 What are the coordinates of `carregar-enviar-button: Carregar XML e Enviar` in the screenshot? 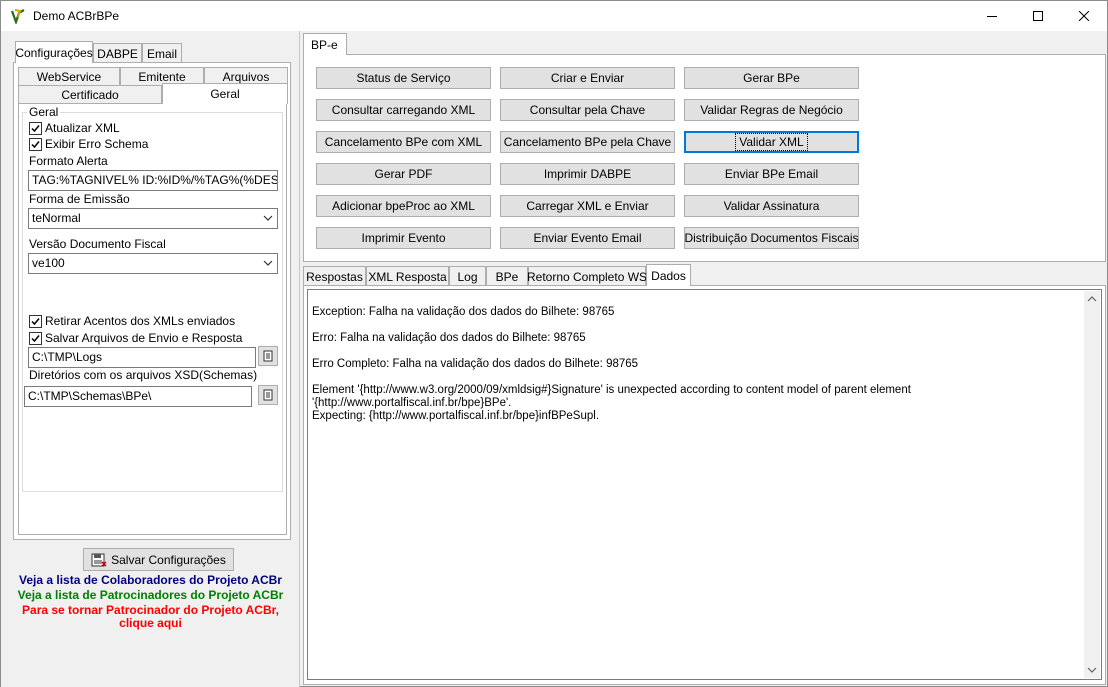 It's located at (587, 206).